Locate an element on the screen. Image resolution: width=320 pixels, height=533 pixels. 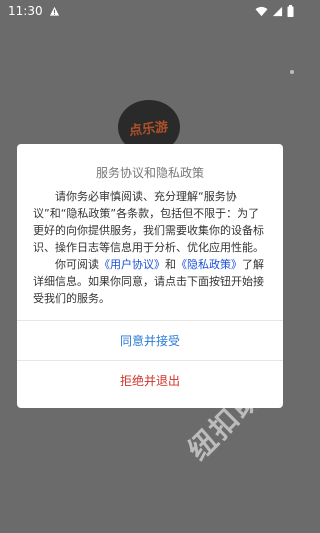
app-logo-text: 点乐游 is located at coordinates (149, 129).